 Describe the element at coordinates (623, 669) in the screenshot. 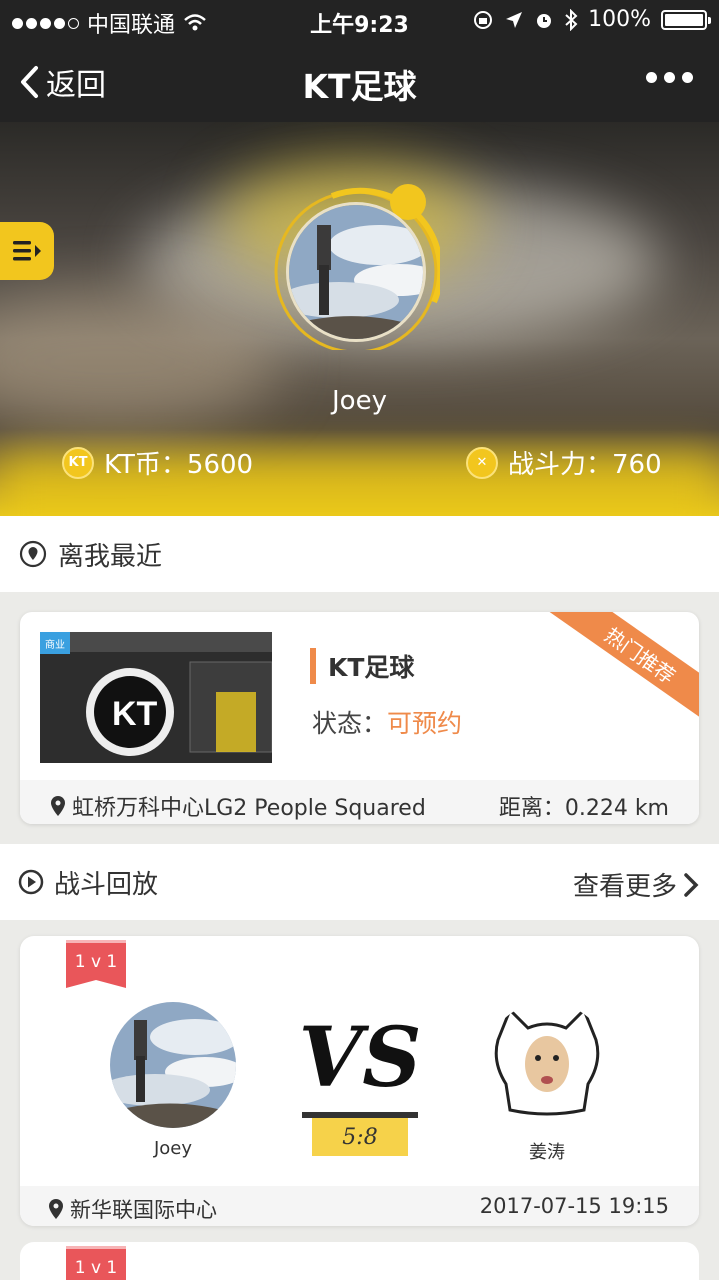

I see `hot-ribbon: 热门推荐` at that location.